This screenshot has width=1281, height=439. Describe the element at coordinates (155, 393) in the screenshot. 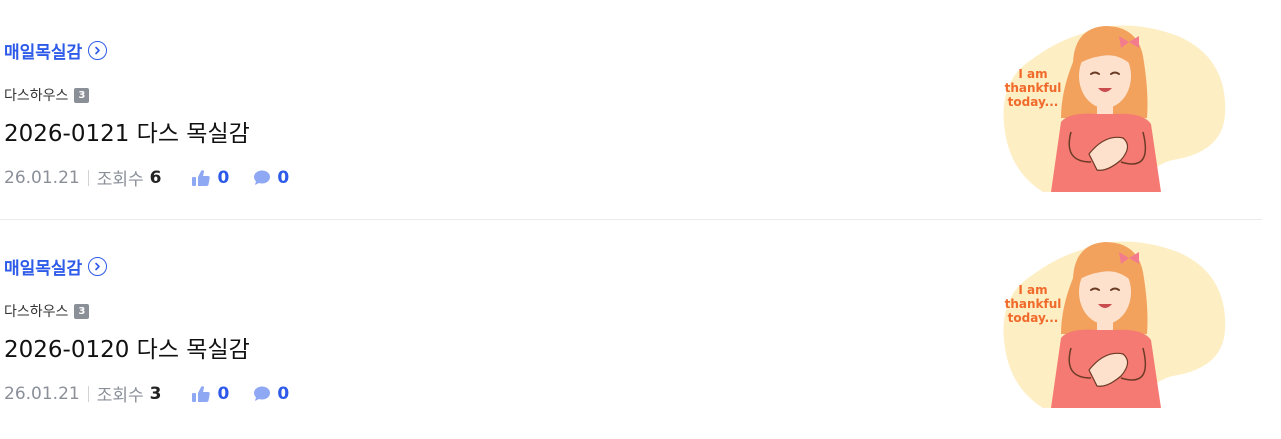

I see `views-count: 3` at that location.